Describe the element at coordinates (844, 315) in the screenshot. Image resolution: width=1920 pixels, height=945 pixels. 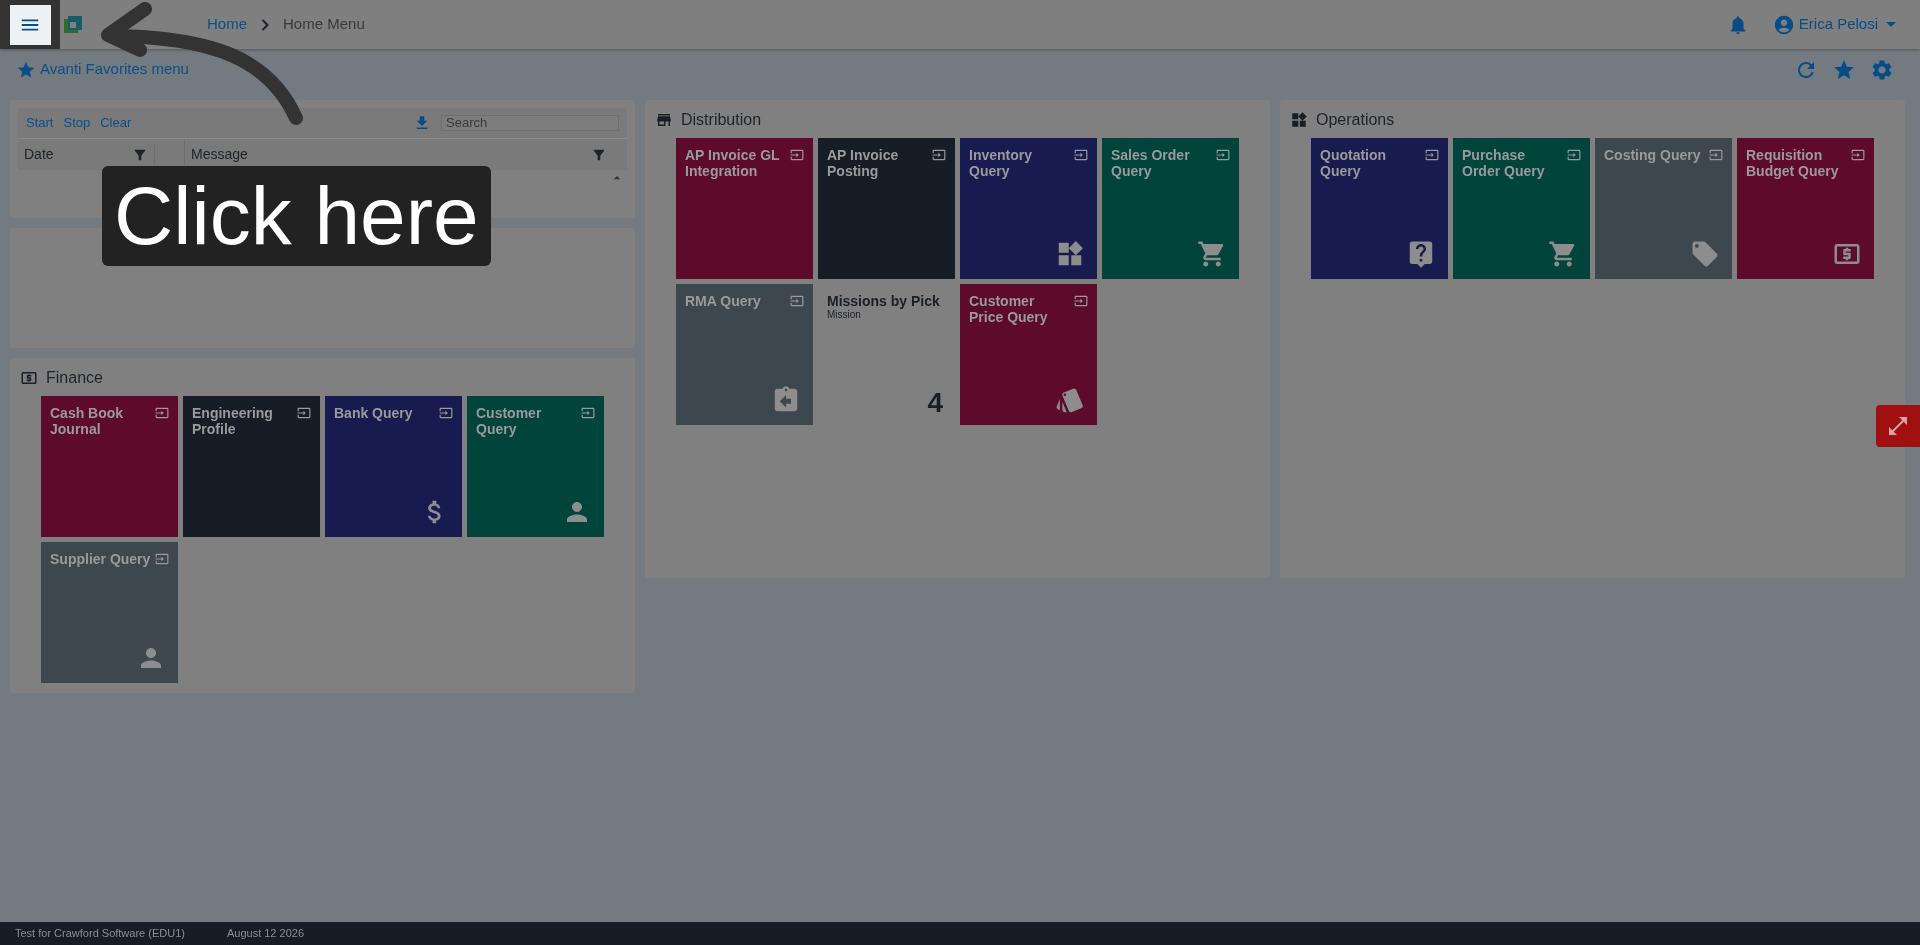
I see `tile-subtitle: Mission` at that location.